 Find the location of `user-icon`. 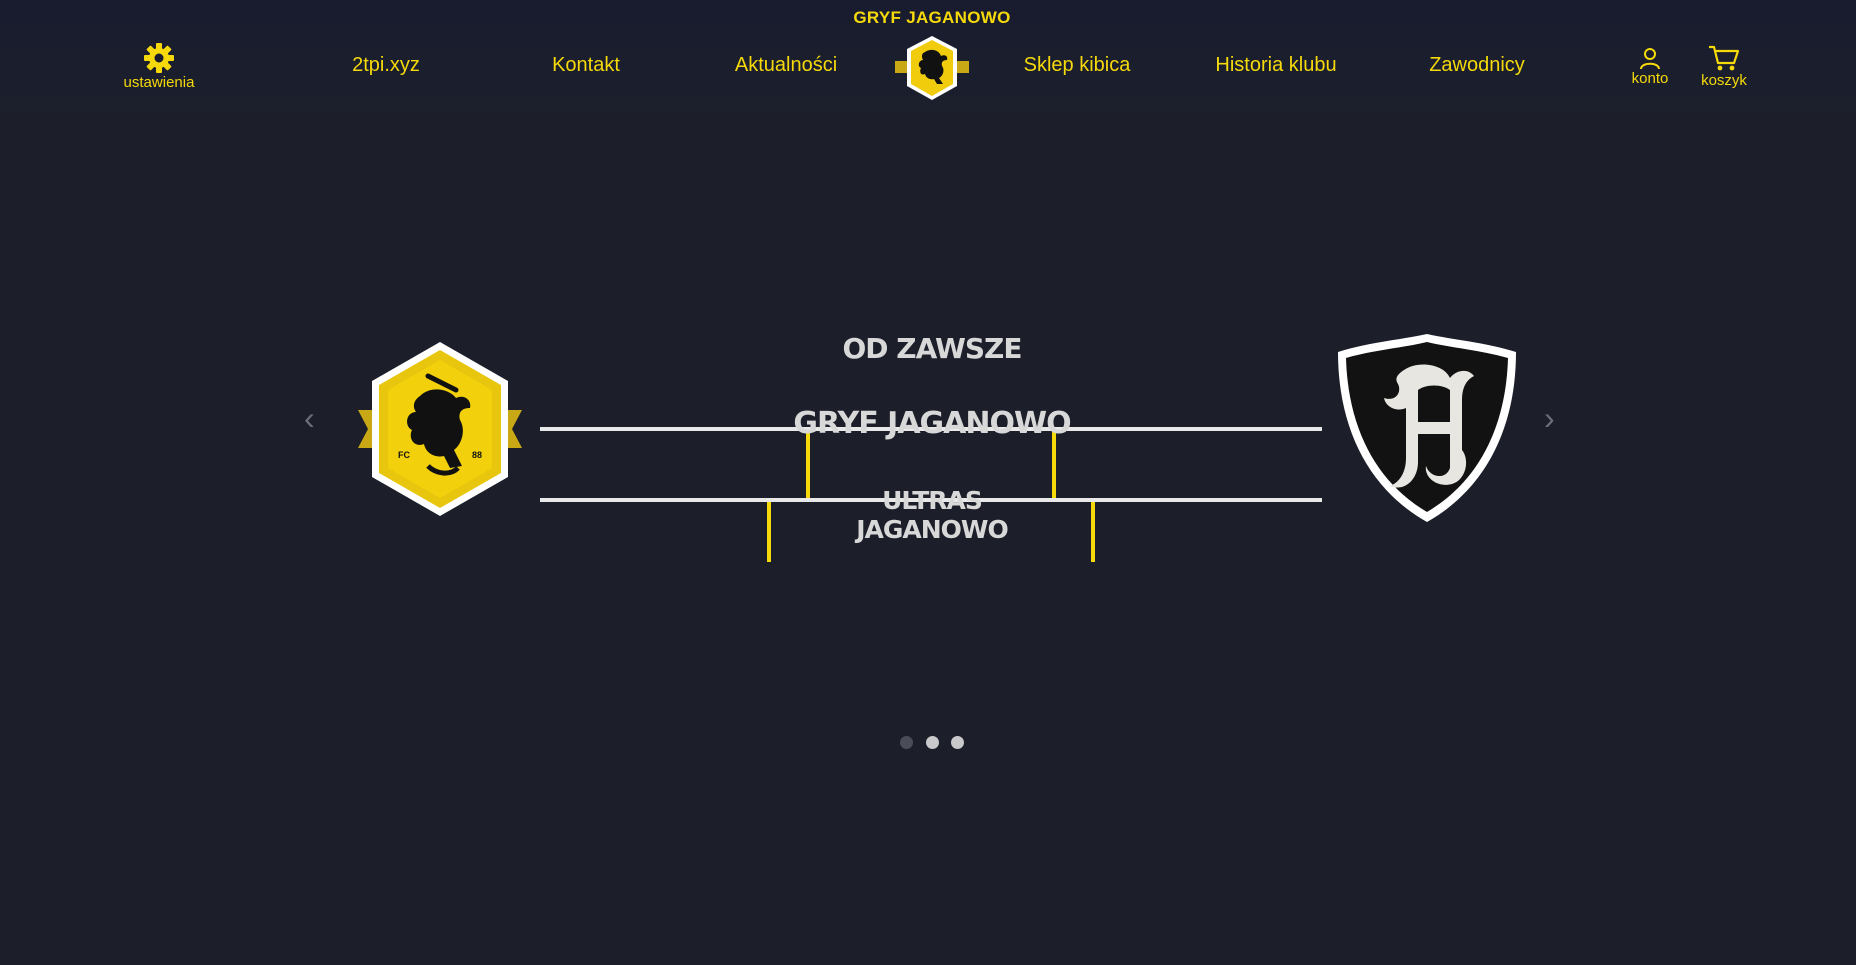

user-icon is located at coordinates (1650, 59).